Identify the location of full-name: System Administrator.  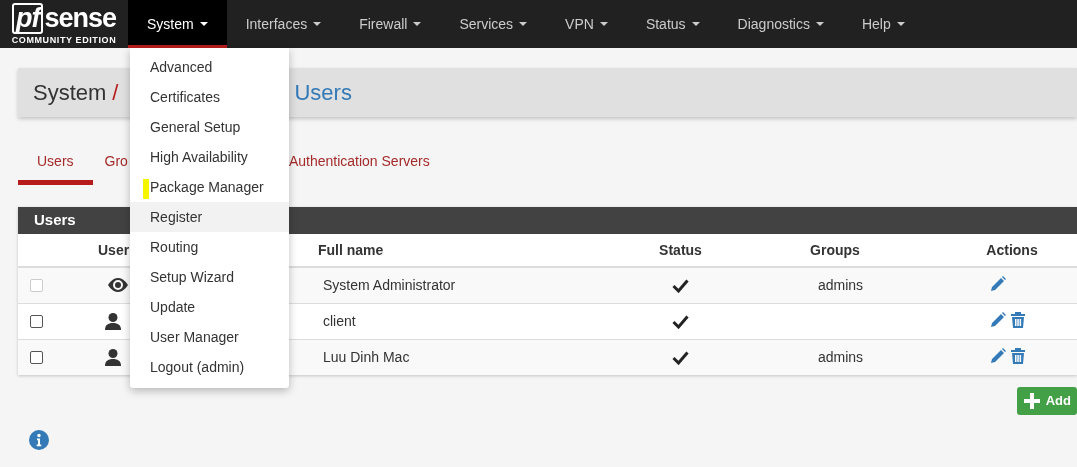
(389, 284).